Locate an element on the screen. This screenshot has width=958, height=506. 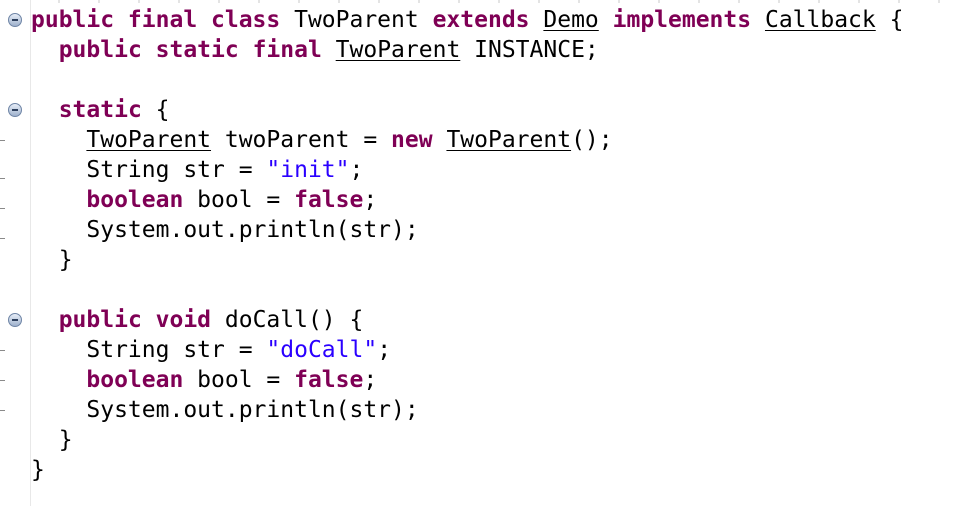
keyword-token: public static final is located at coordinates (190, 50).